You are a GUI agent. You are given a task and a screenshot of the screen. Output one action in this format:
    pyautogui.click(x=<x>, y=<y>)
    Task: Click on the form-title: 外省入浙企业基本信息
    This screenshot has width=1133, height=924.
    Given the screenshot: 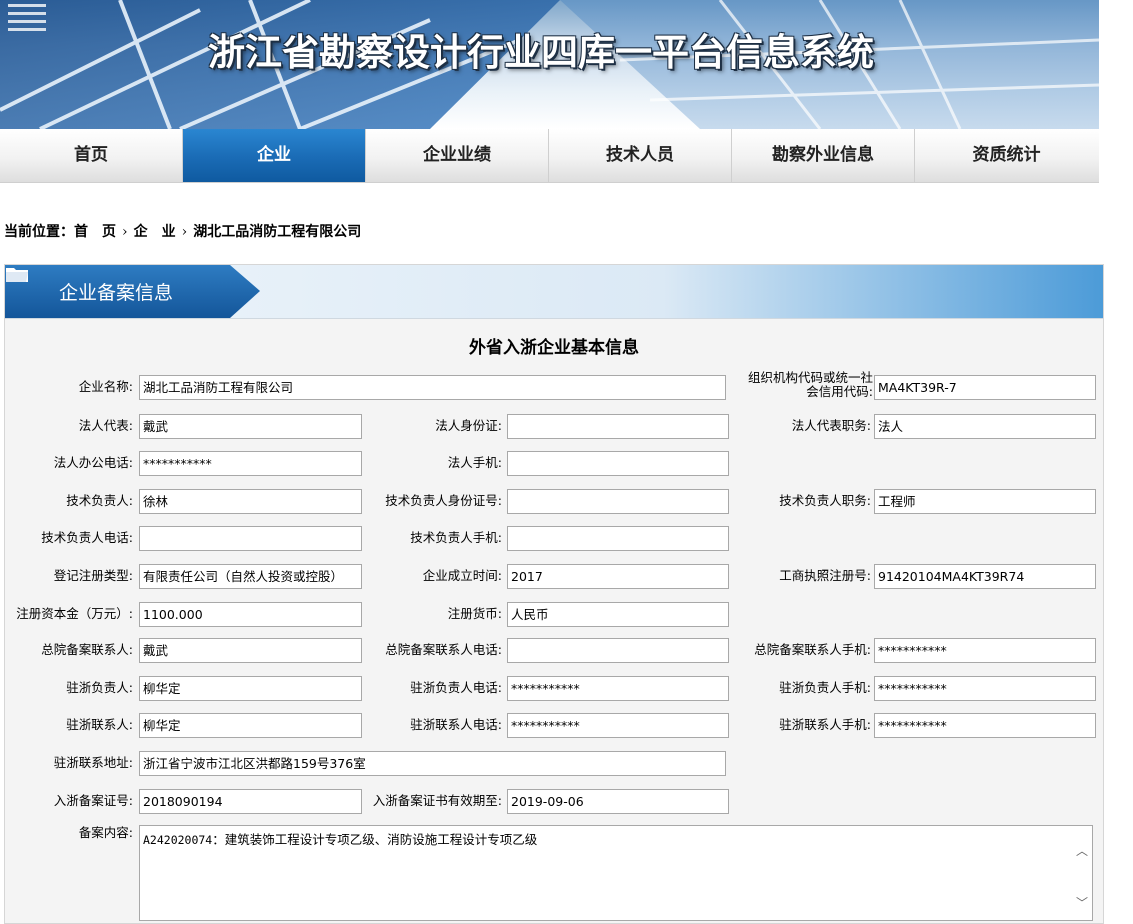 What is the action you would take?
    pyautogui.click(x=554, y=348)
    